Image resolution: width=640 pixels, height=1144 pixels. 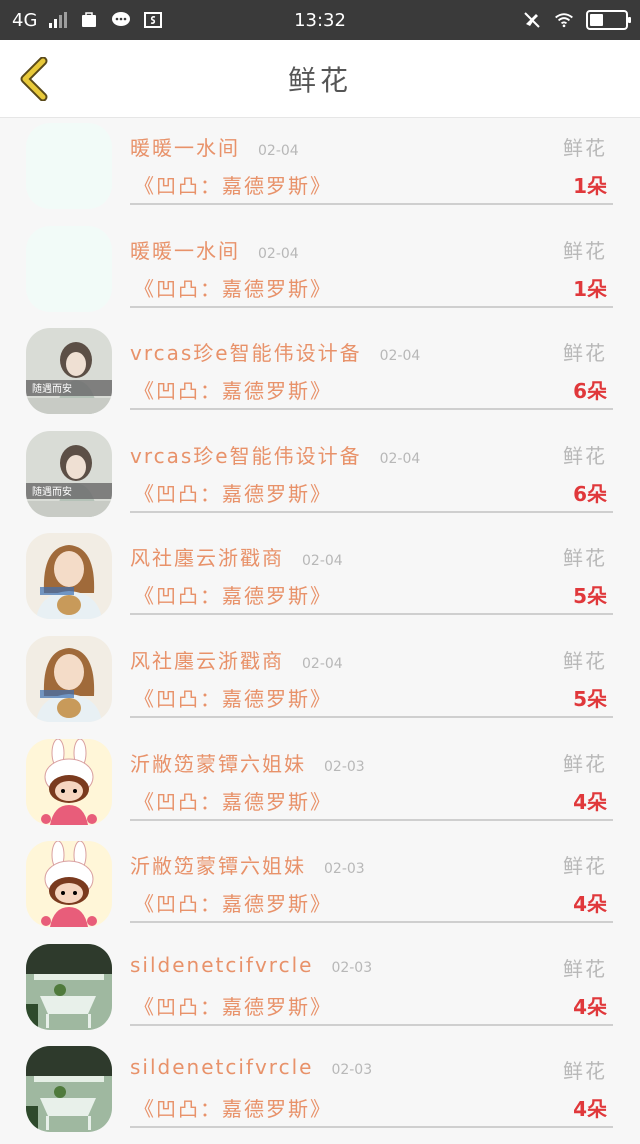 I want to click on list-item-content: 沂敝笾蒙镡六姐妹 02-03 鲜花《凹凸：嘉德罗斯》 4朵, so click(x=371, y=777).